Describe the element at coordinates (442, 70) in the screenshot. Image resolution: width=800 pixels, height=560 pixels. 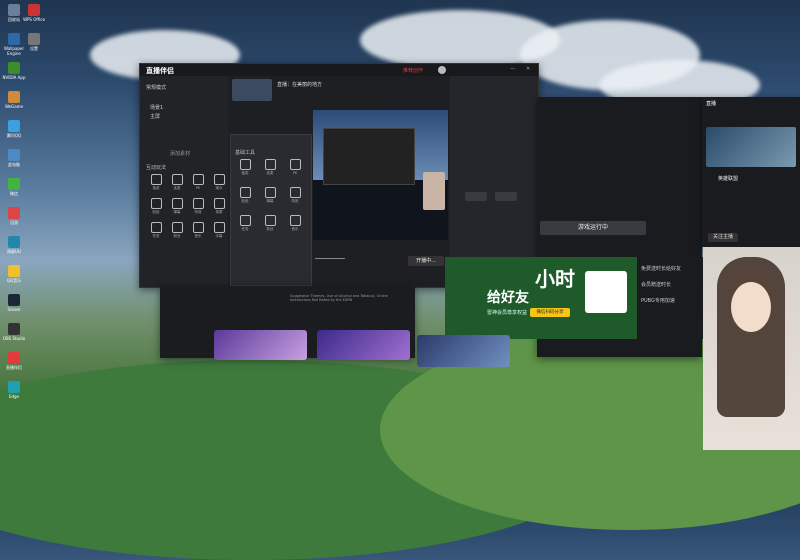
I see `avatar` at that location.